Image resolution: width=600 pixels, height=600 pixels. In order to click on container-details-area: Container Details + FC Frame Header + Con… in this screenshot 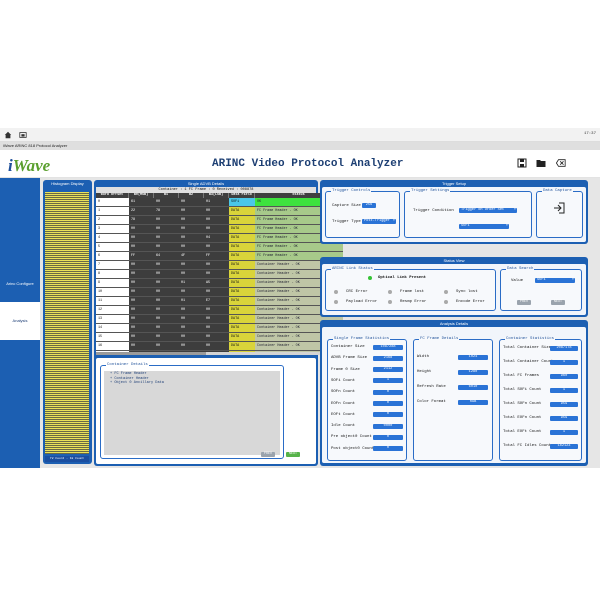, I will do `click(206, 411)`.